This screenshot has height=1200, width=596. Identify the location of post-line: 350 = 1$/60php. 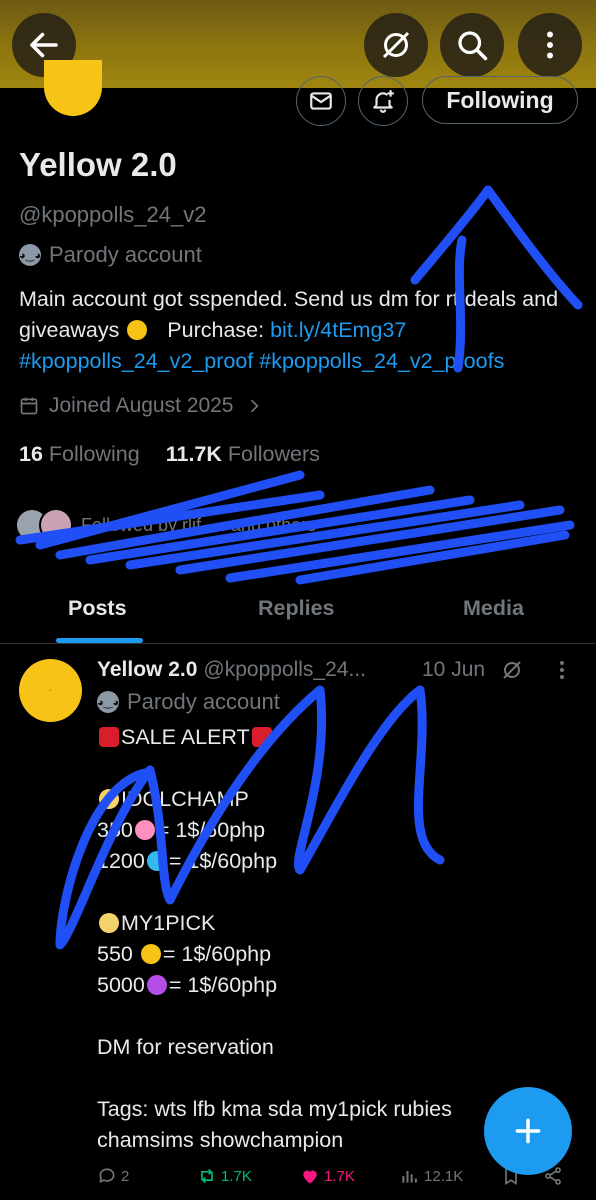
(181, 830).